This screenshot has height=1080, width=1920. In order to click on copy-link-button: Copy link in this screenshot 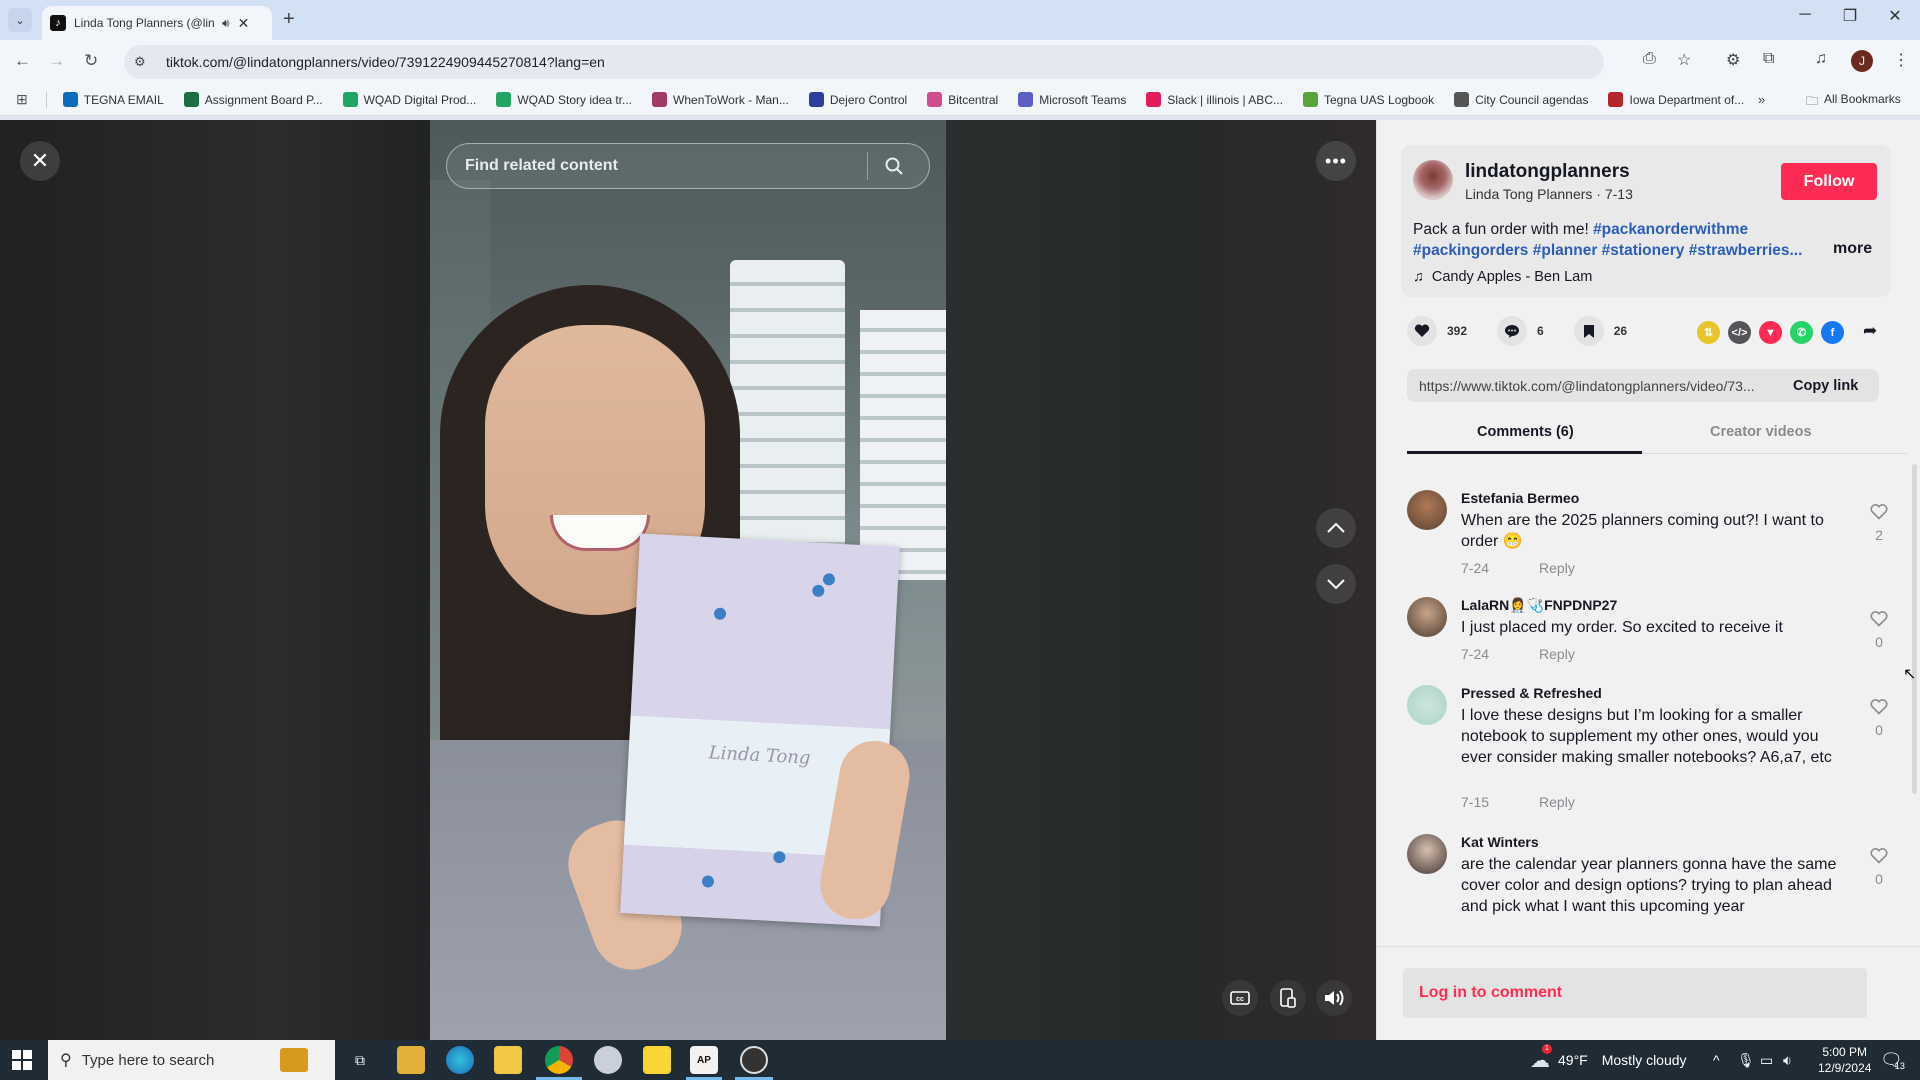, I will do `click(1825, 386)`.